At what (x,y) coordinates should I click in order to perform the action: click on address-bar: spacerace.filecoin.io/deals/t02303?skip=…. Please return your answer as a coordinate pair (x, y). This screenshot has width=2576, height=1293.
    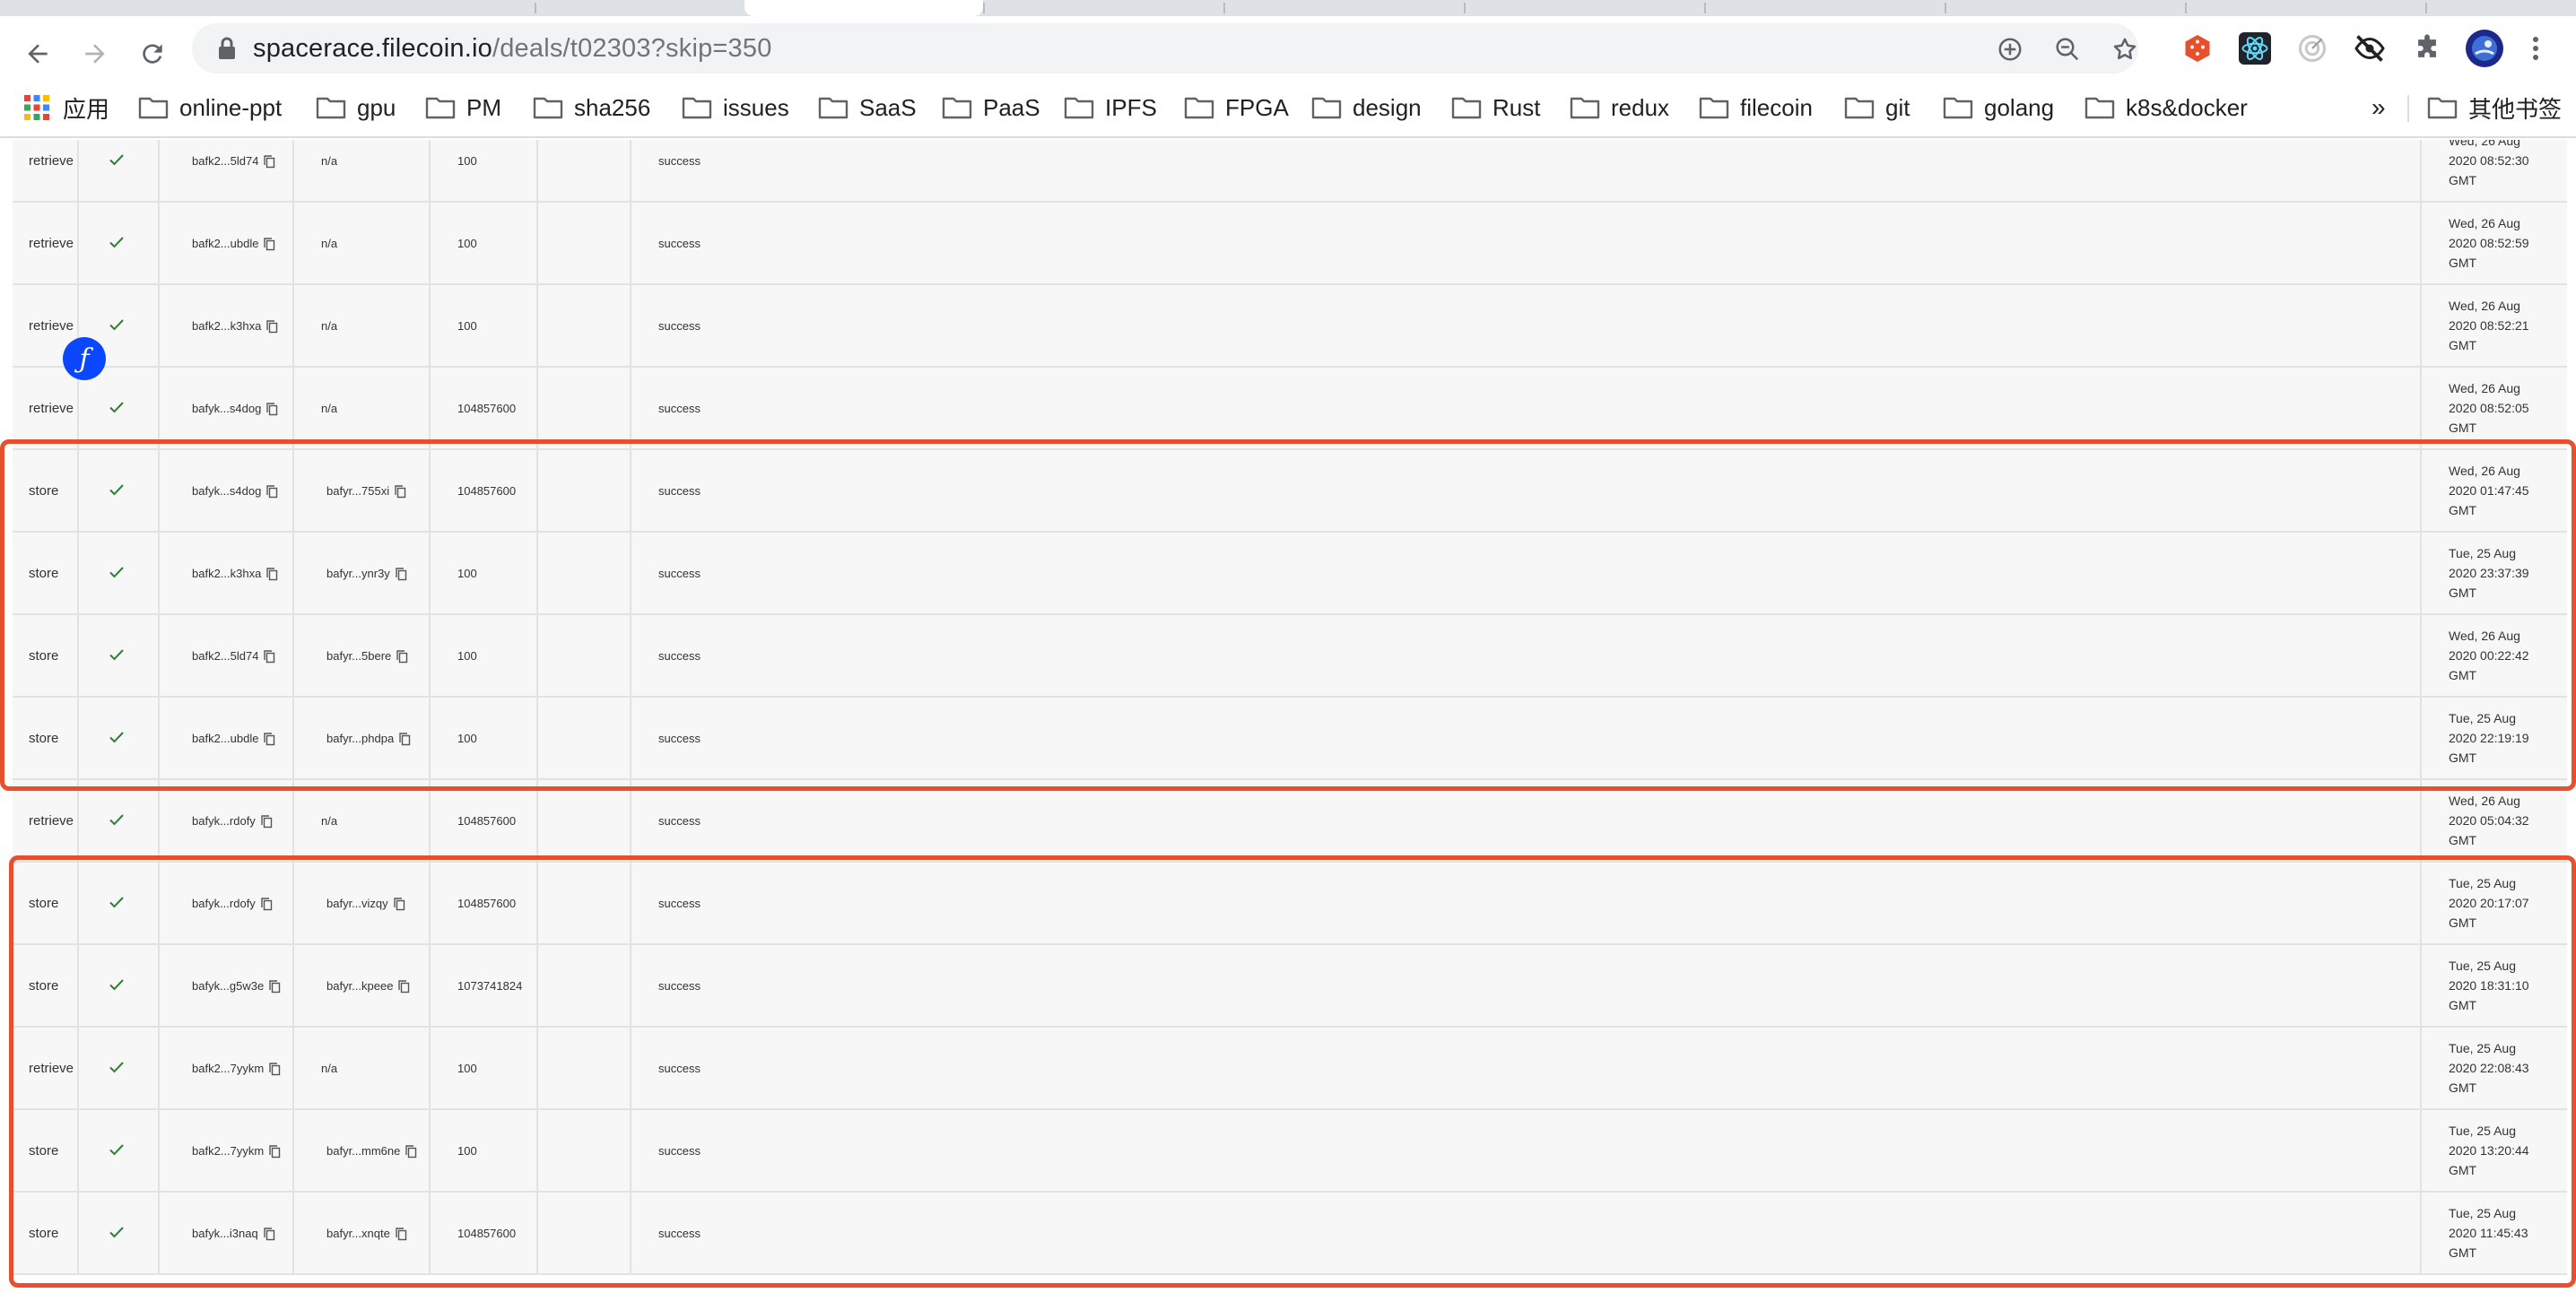
    Looking at the image, I should click on (1165, 49).